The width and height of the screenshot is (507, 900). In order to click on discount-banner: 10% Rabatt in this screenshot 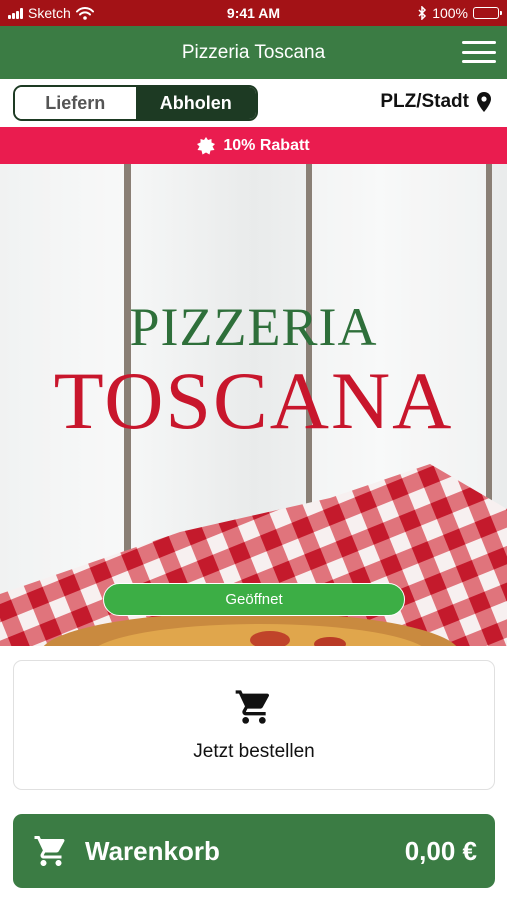, I will do `click(253, 145)`.